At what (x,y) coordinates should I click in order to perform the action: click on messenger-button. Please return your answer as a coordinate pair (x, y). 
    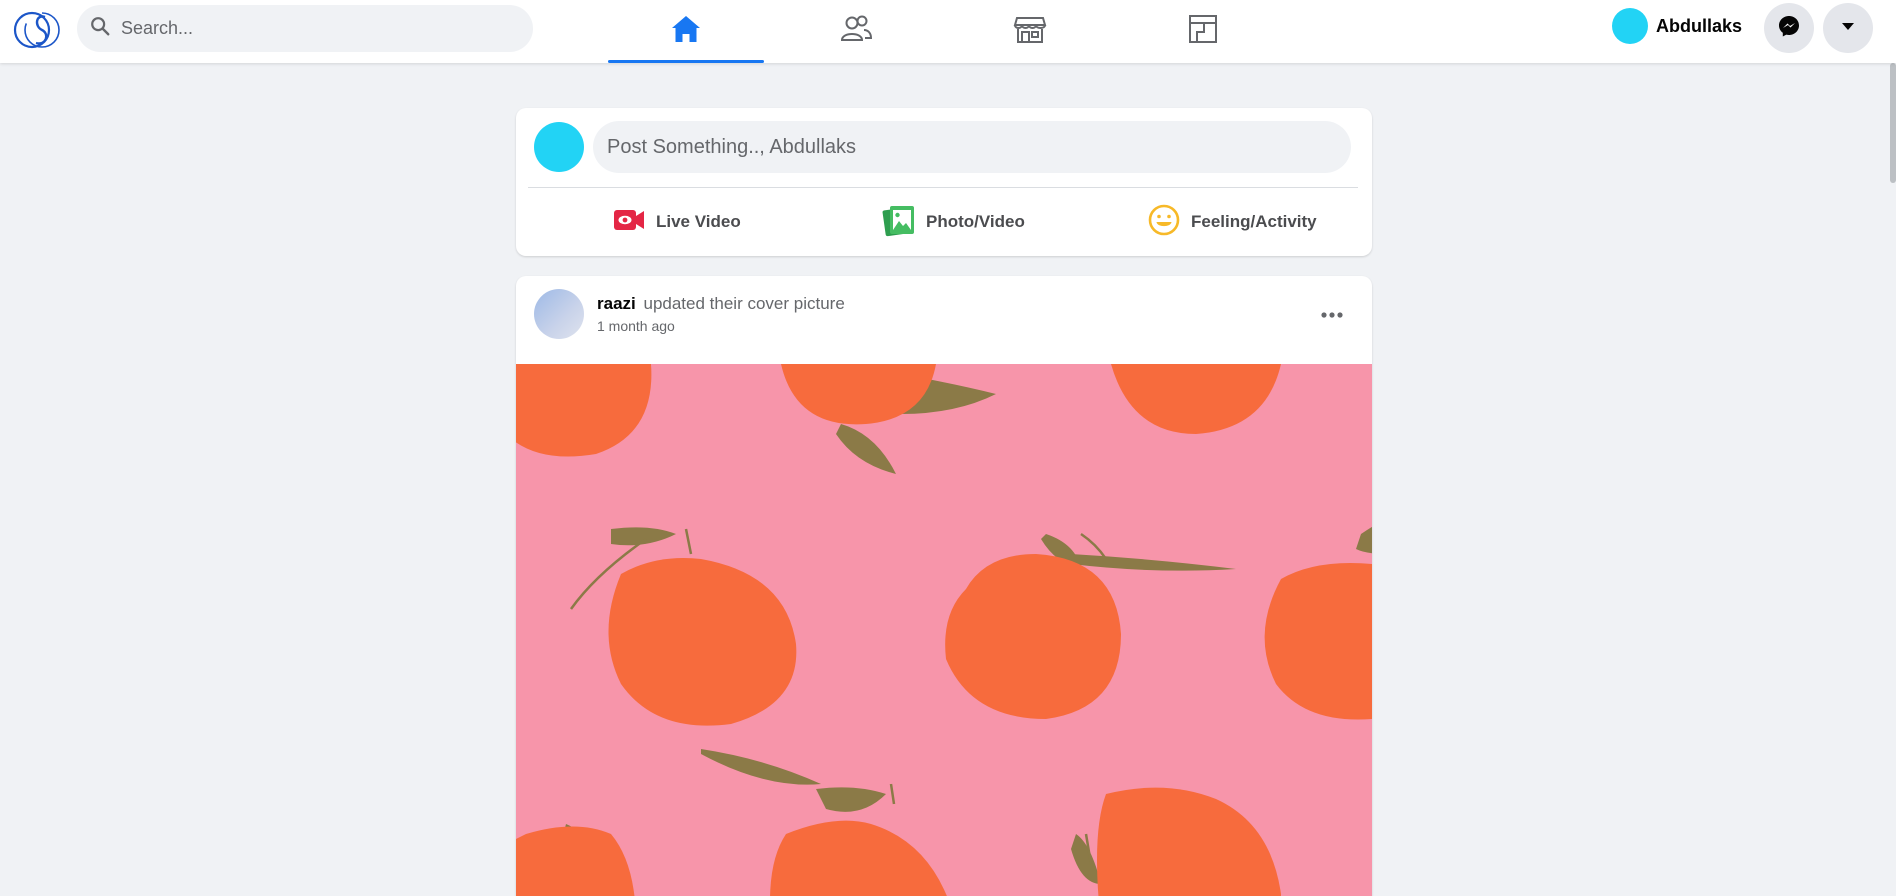
    Looking at the image, I should click on (1789, 28).